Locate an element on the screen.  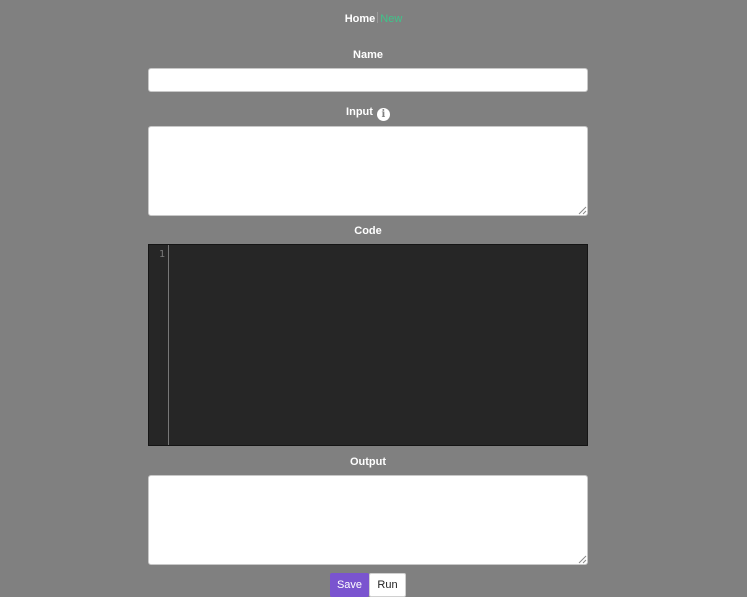
name-label-text: Name is located at coordinates (368, 55).